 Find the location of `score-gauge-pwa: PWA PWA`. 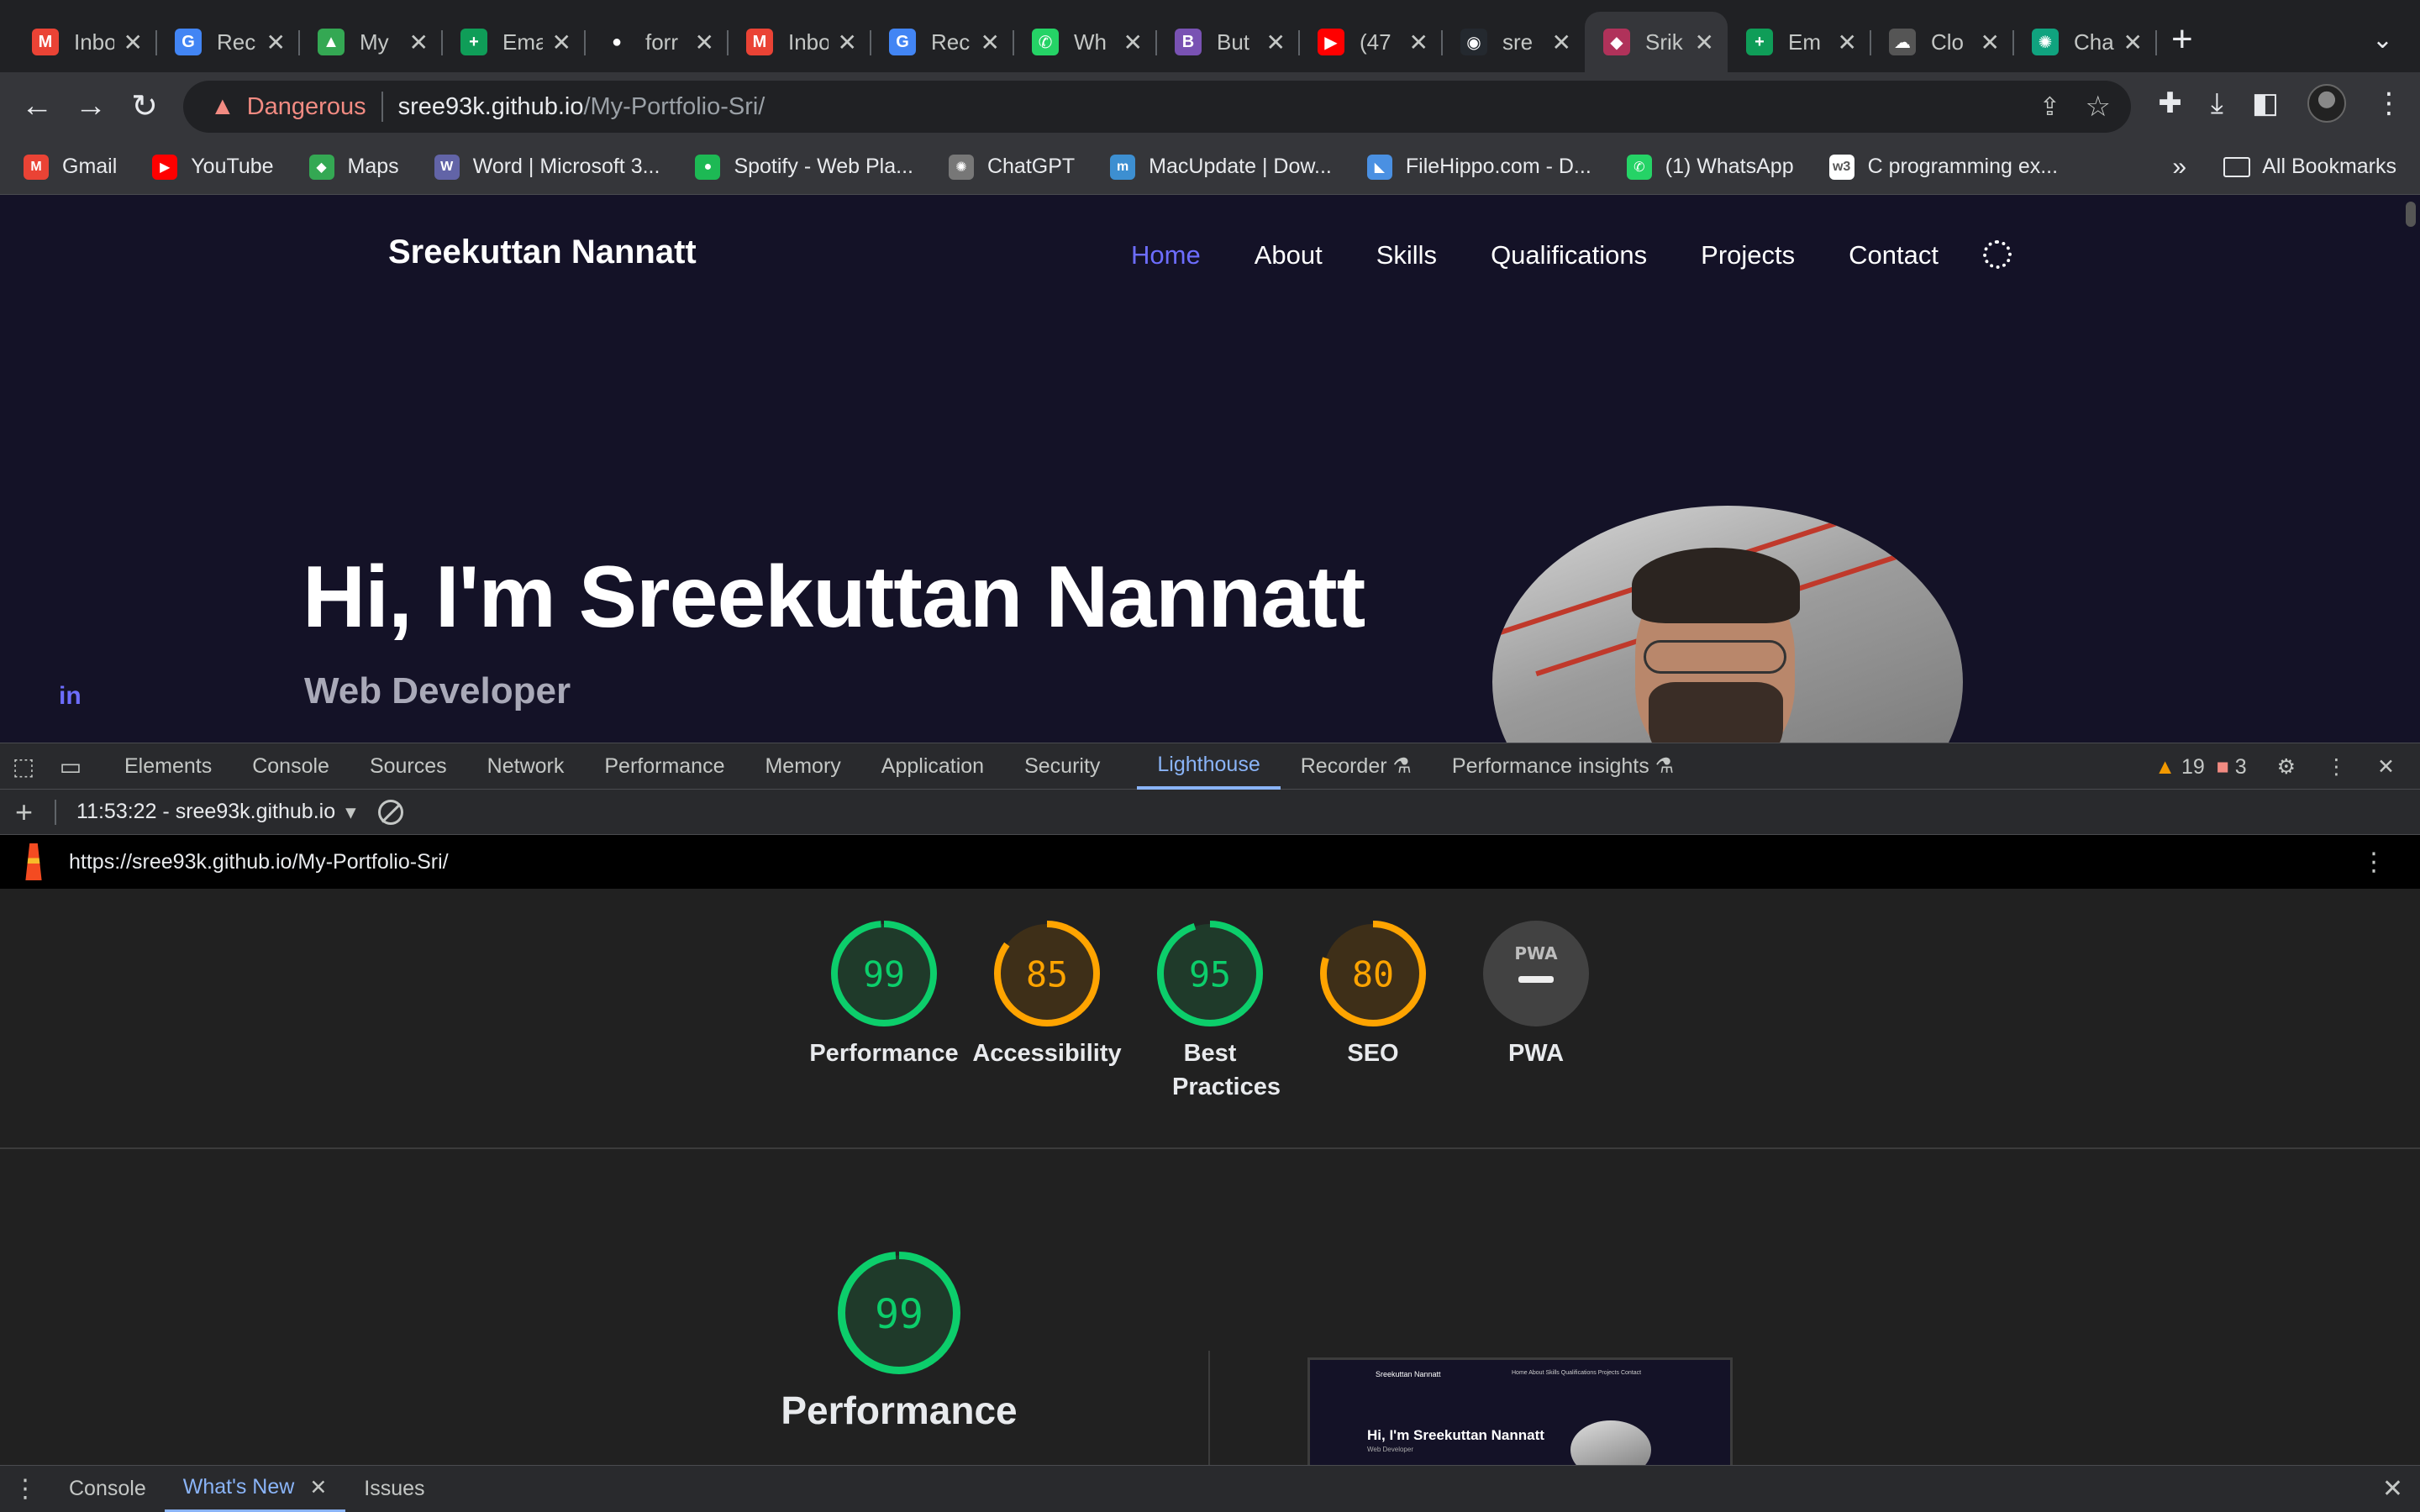

score-gauge-pwa: PWA PWA is located at coordinates (1536, 994).